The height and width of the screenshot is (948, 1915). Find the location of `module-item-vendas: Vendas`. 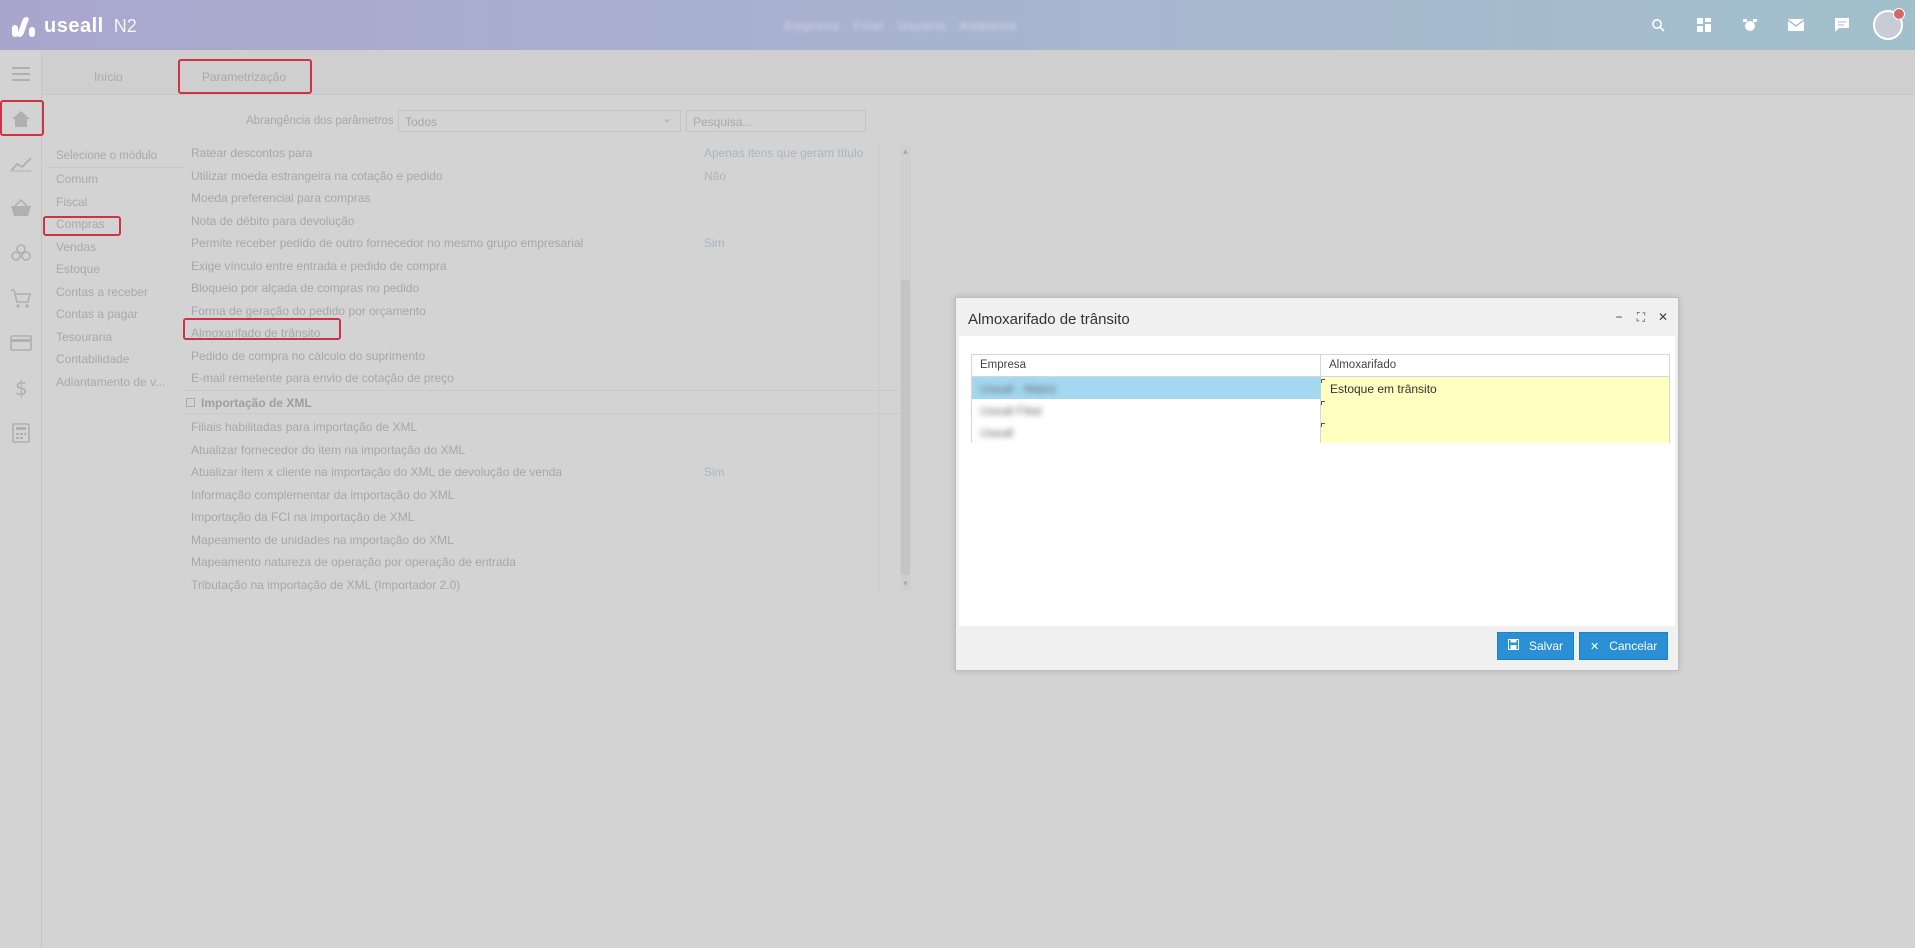

module-item-vendas: Vendas is located at coordinates (115, 247).